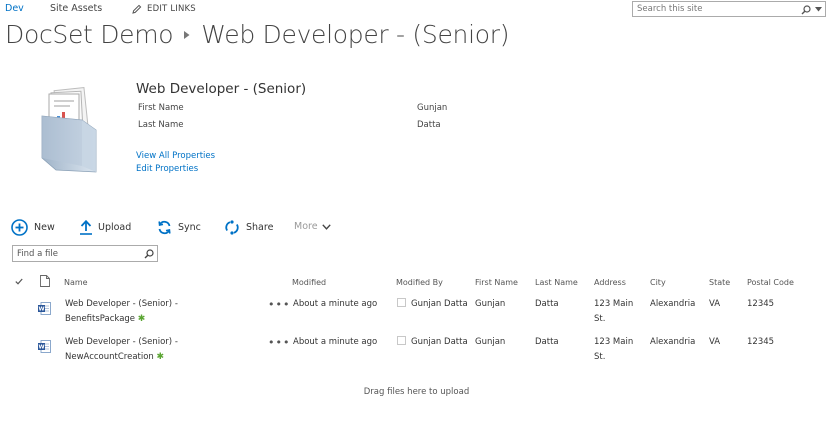  Describe the element at coordinates (171, 9) in the screenshot. I see `edit-links-label: EDIT LINKS` at that location.